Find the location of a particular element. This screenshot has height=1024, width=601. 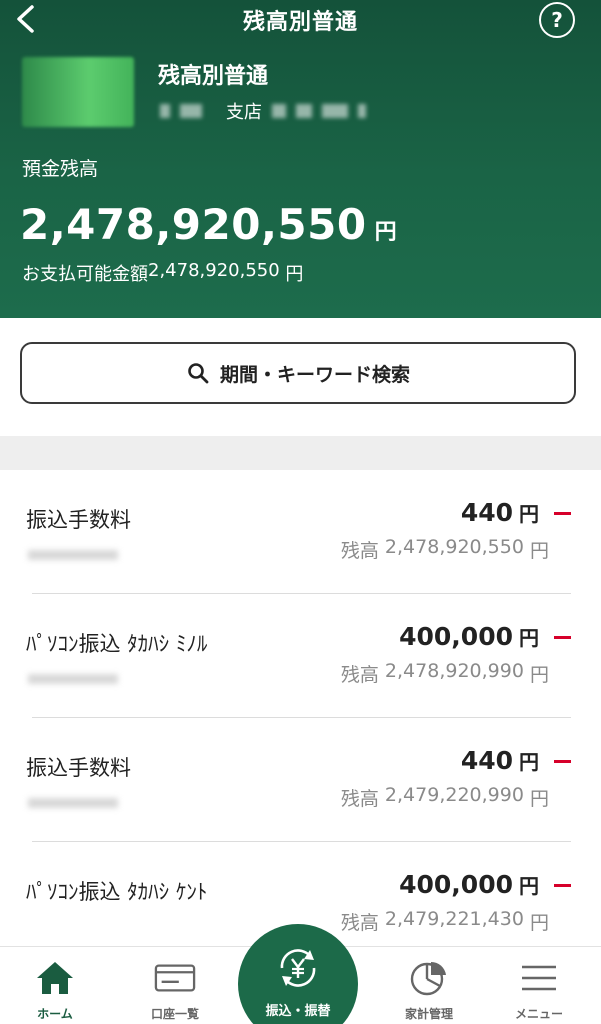

card-icon is located at coordinates (175, 978).